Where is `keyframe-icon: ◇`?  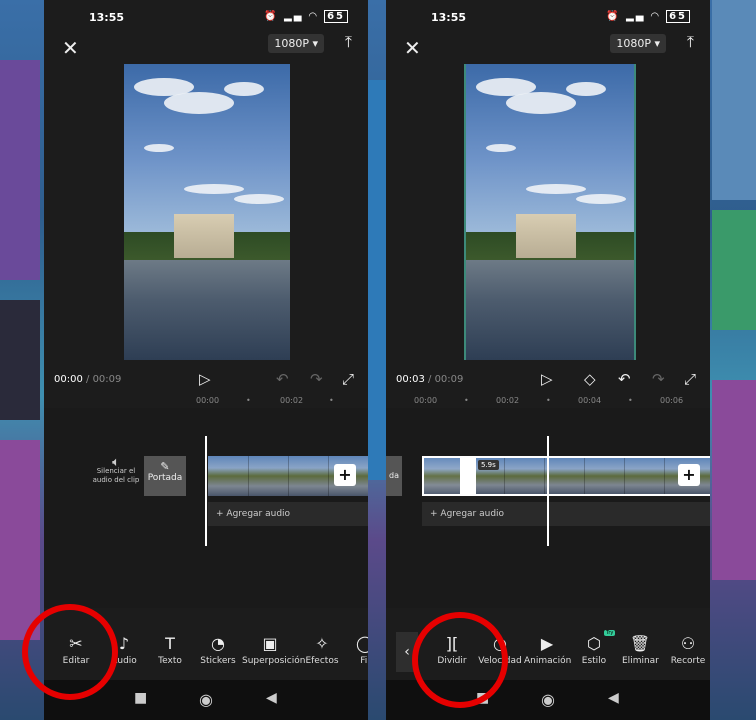 keyframe-icon: ◇ is located at coordinates (590, 379).